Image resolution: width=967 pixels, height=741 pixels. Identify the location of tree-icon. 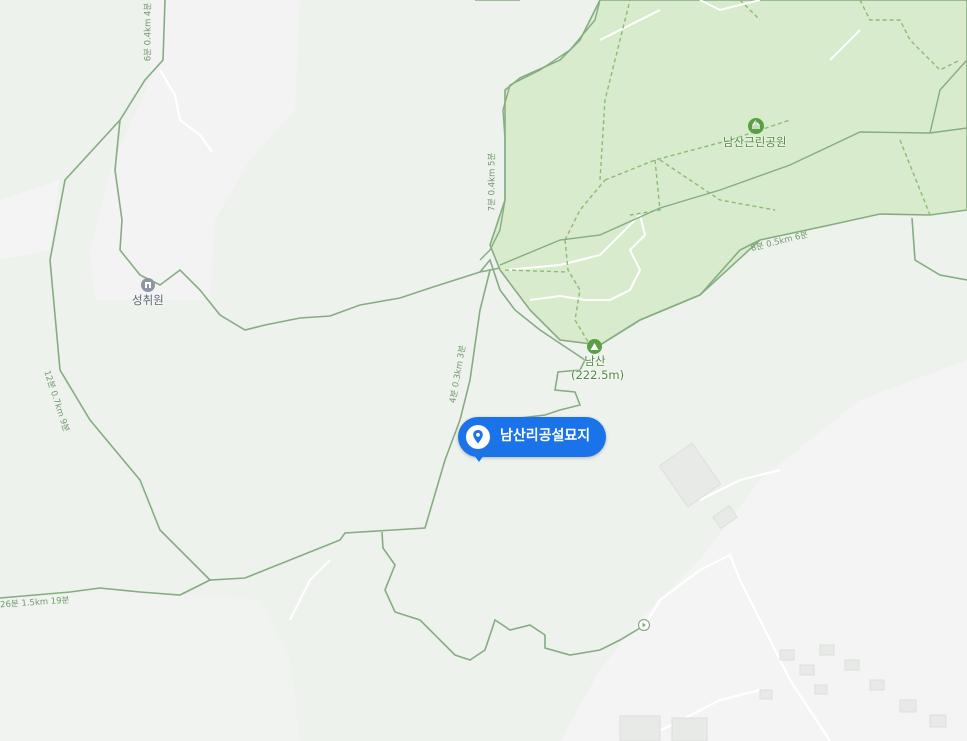
(756, 126).